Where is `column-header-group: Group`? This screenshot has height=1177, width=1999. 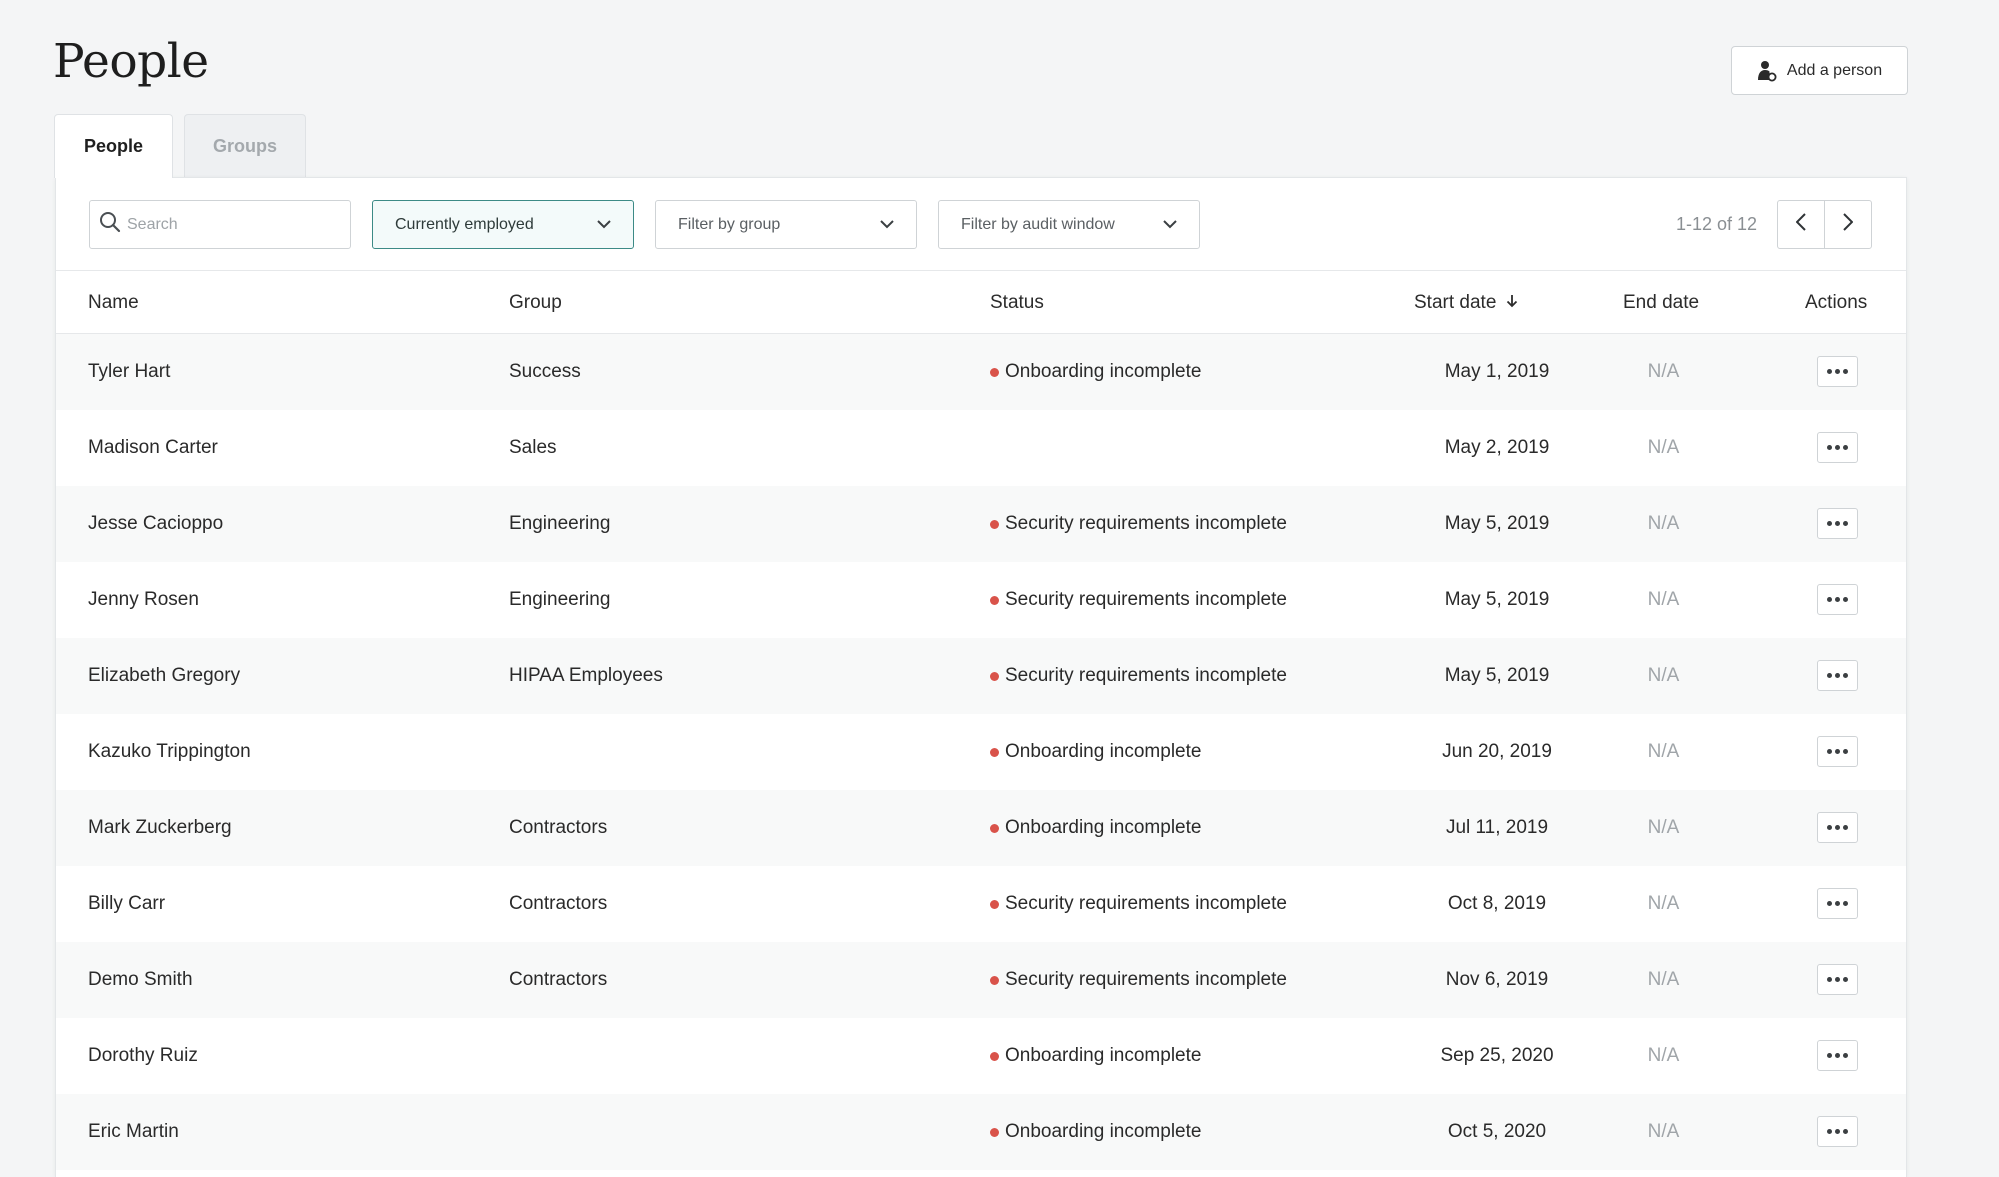
column-header-group: Group is located at coordinates (535, 302).